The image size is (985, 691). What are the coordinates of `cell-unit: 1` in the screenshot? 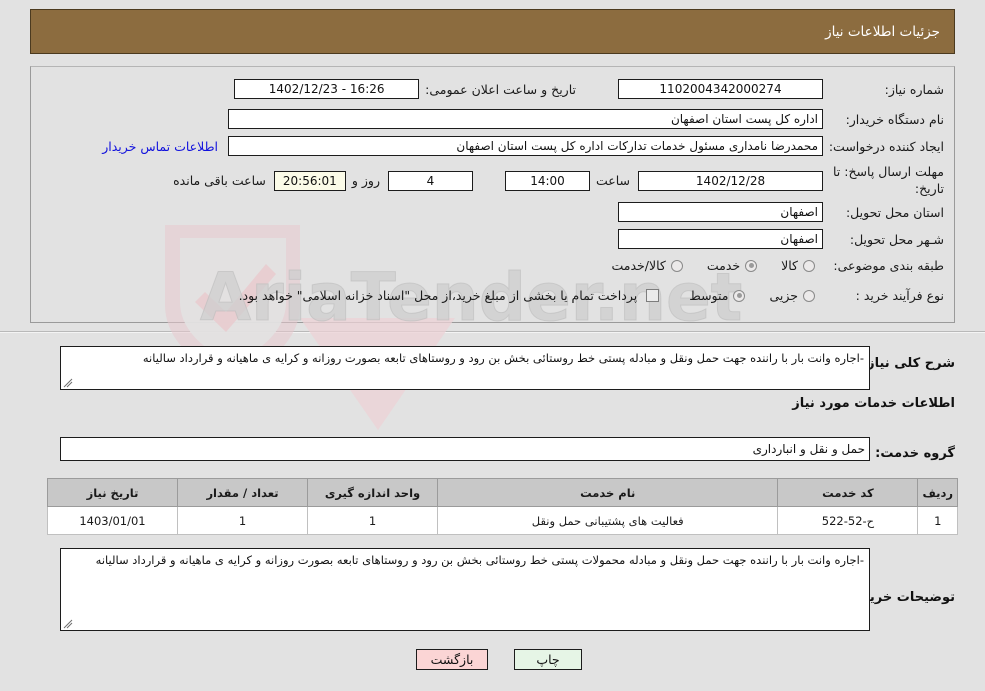 It's located at (372, 520).